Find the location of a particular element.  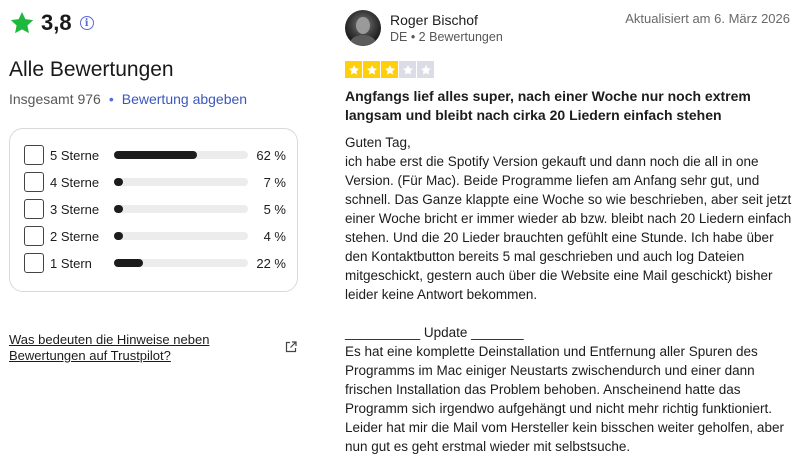

write-review-link: Bewertung abgeben is located at coordinates (184, 99).